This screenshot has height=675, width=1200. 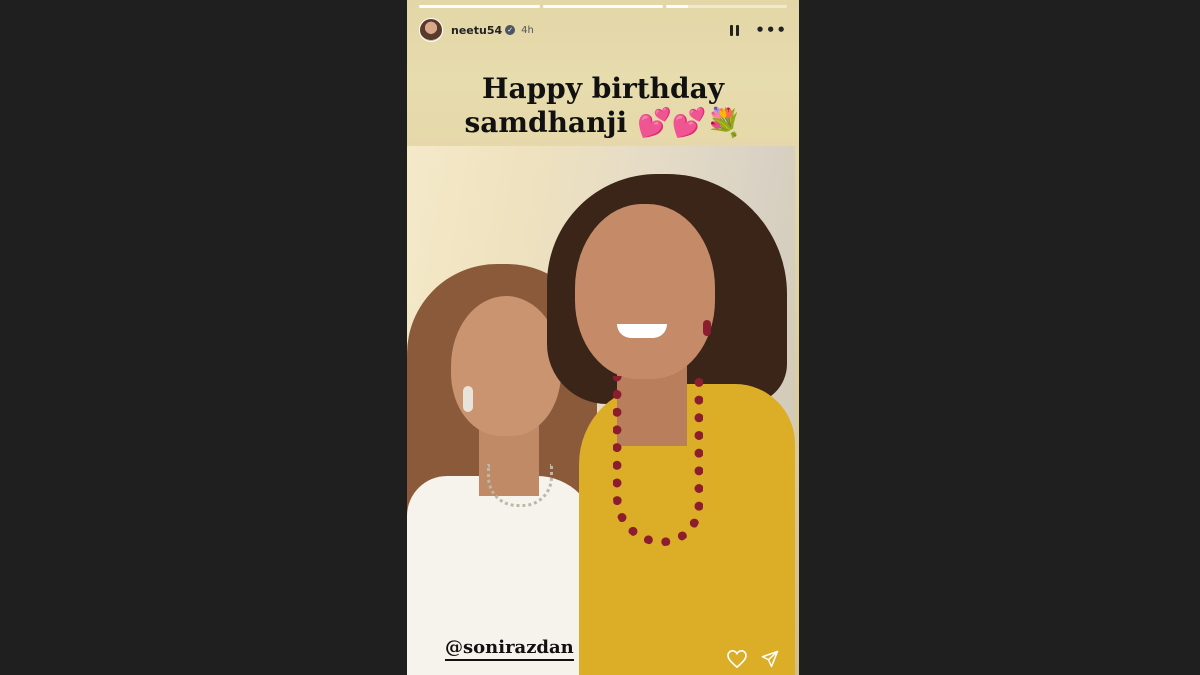 I want to click on more-options-icon: •••, so click(x=771, y=30).